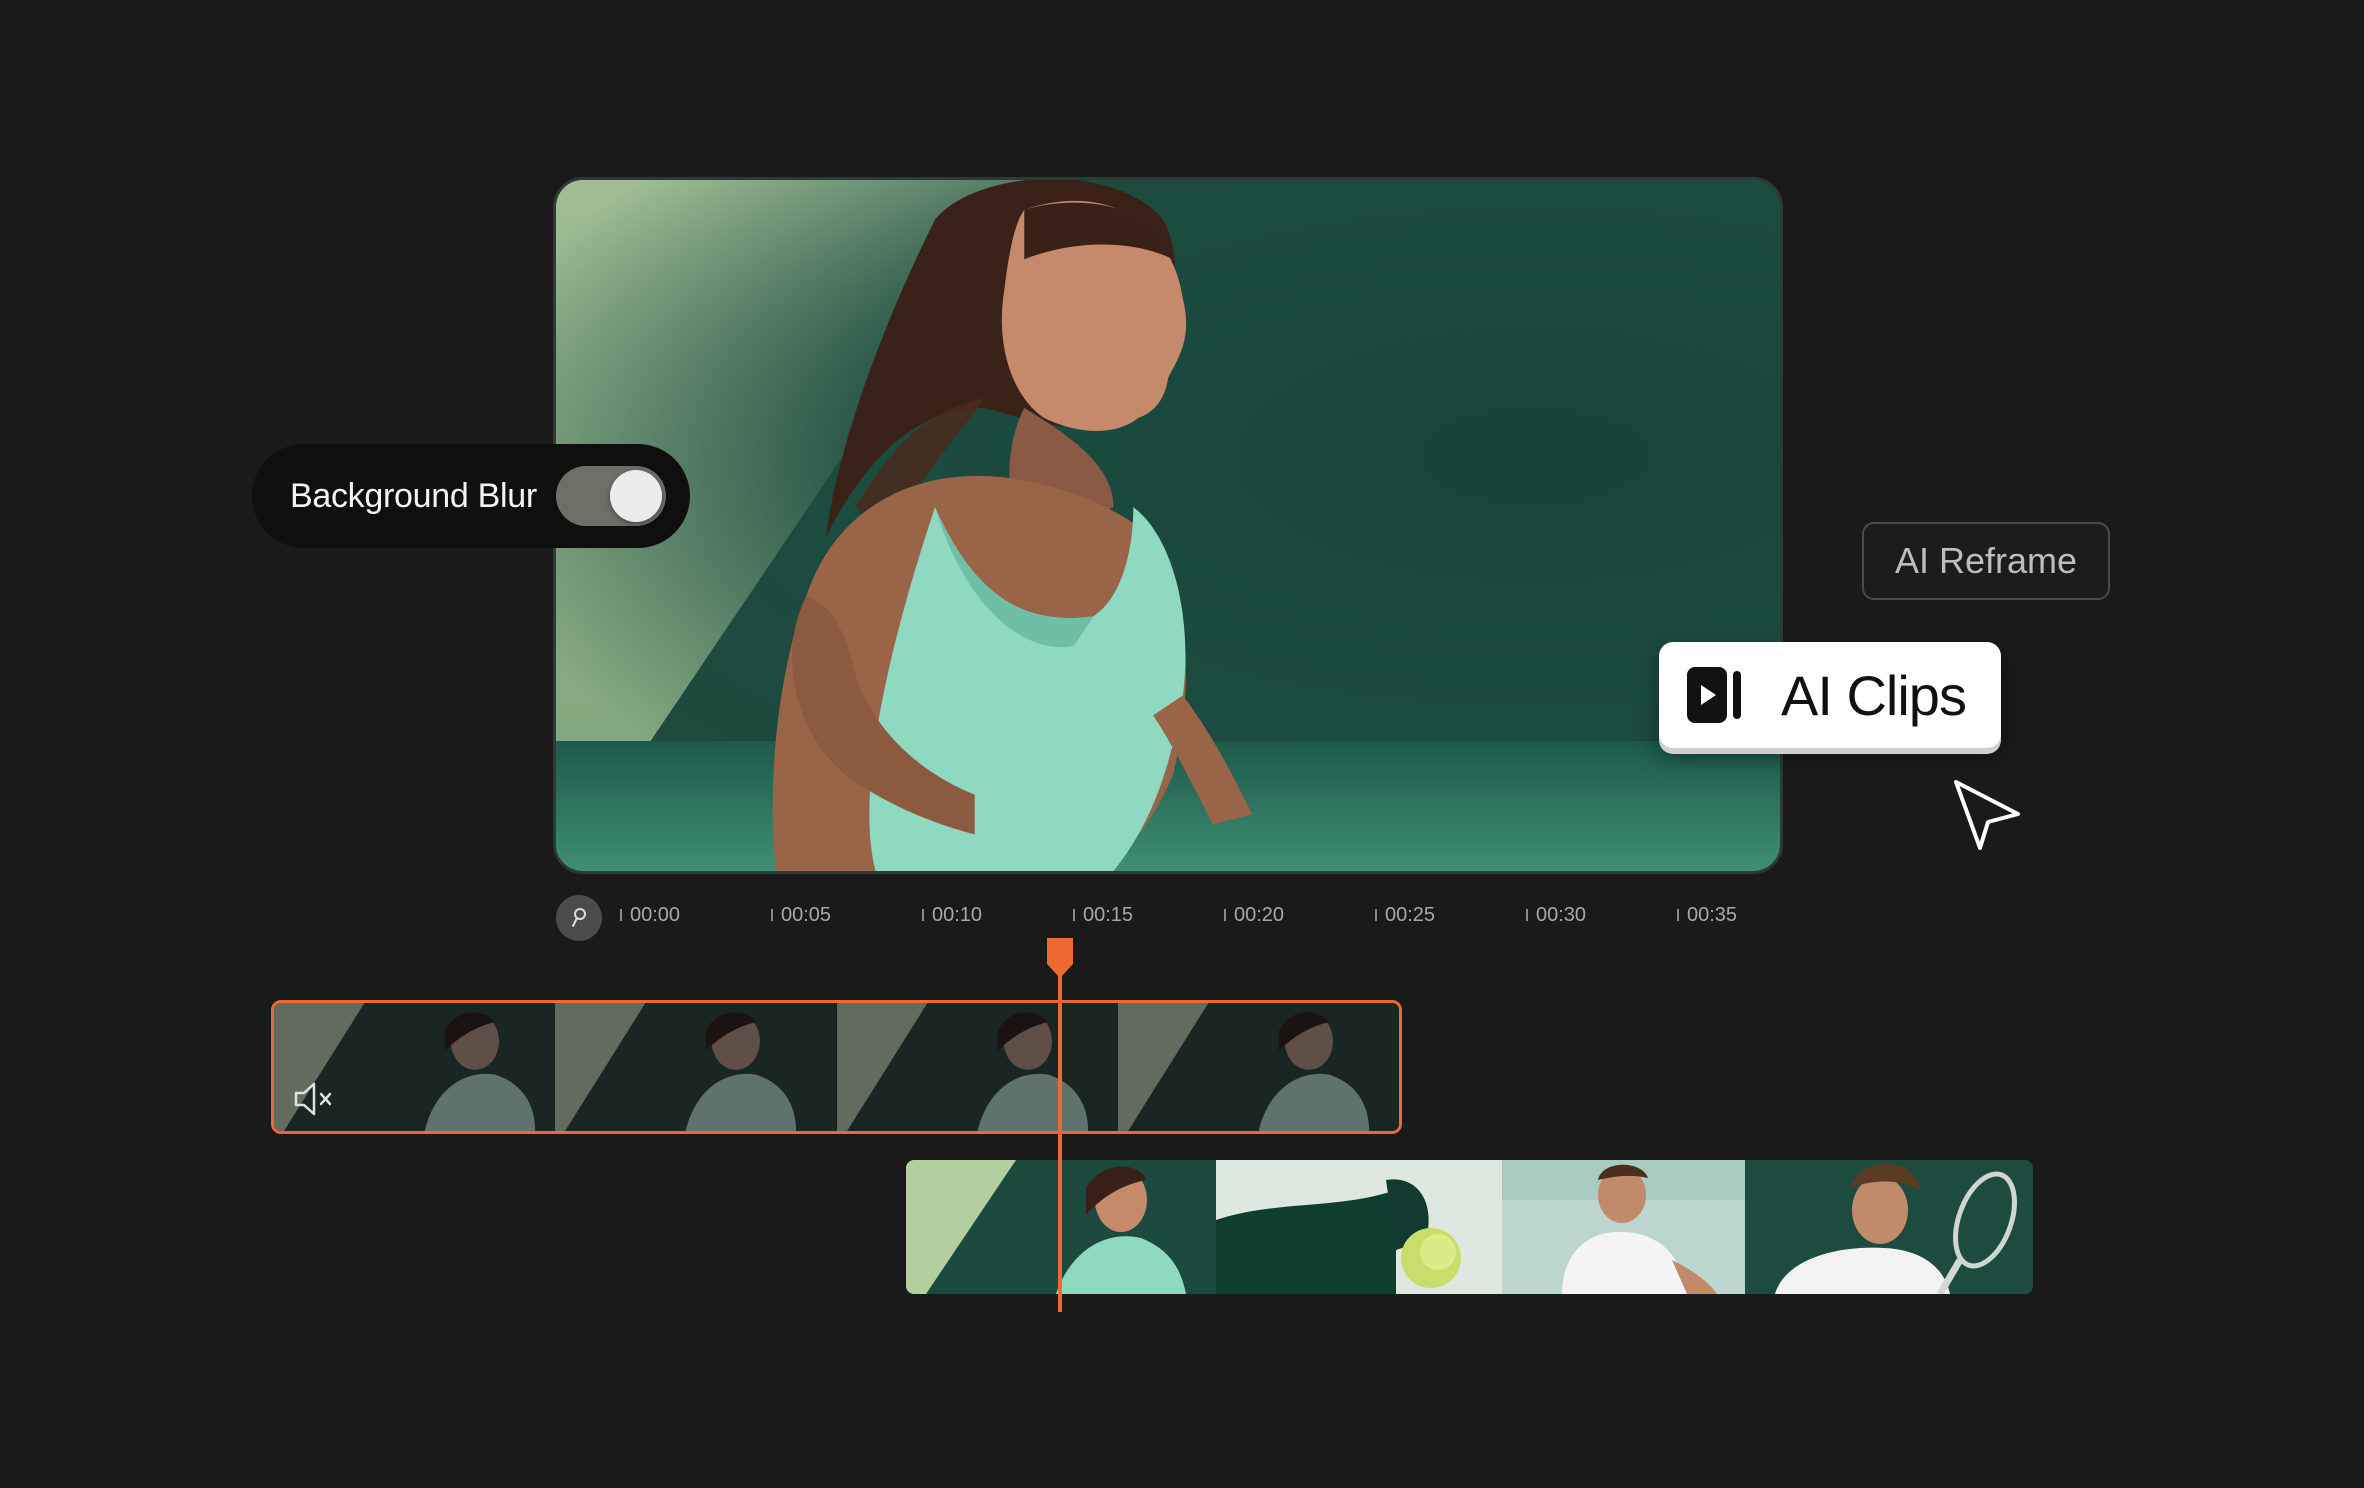 Image resolution: width=2364 pixels, height=1488 pixels. I want to click on ai-clips-button: AI Clips, so click(1830, 695).